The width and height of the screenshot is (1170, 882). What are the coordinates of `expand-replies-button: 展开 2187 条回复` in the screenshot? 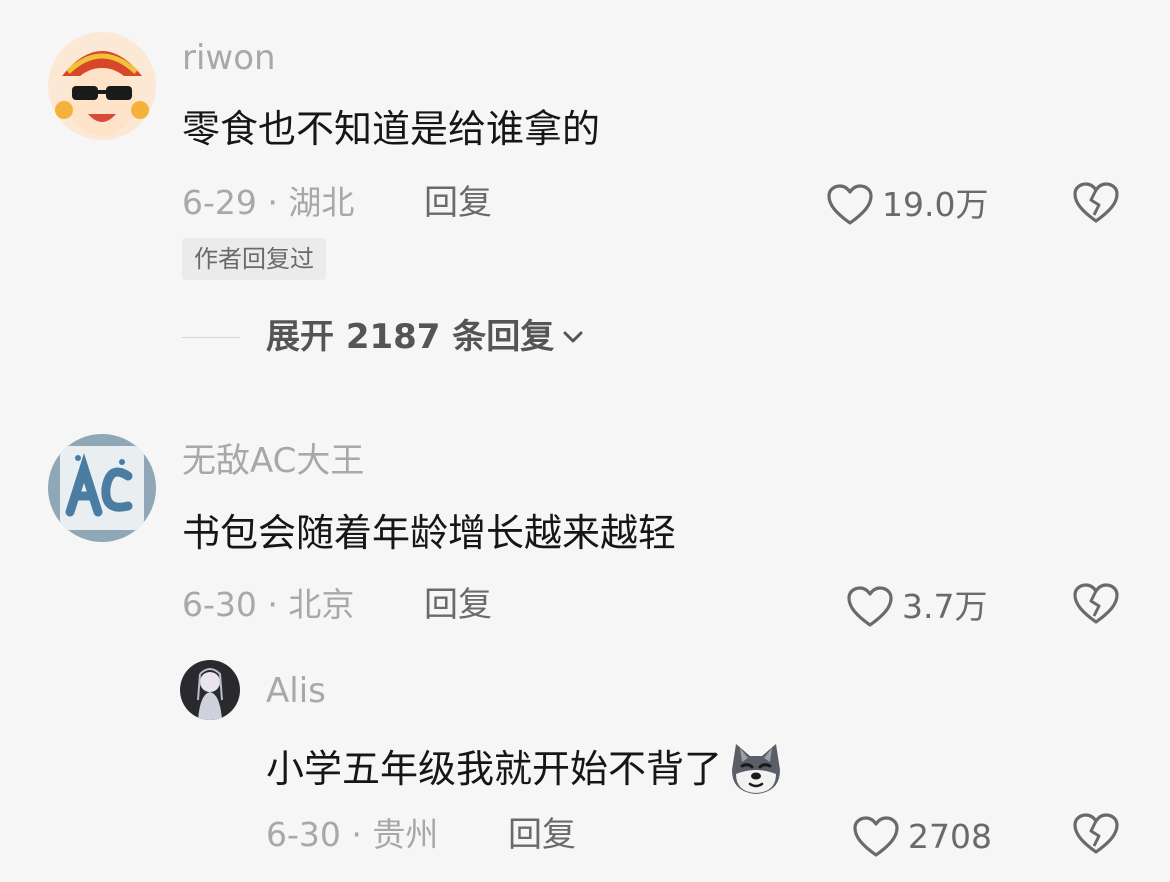 It's located at (384, 337).